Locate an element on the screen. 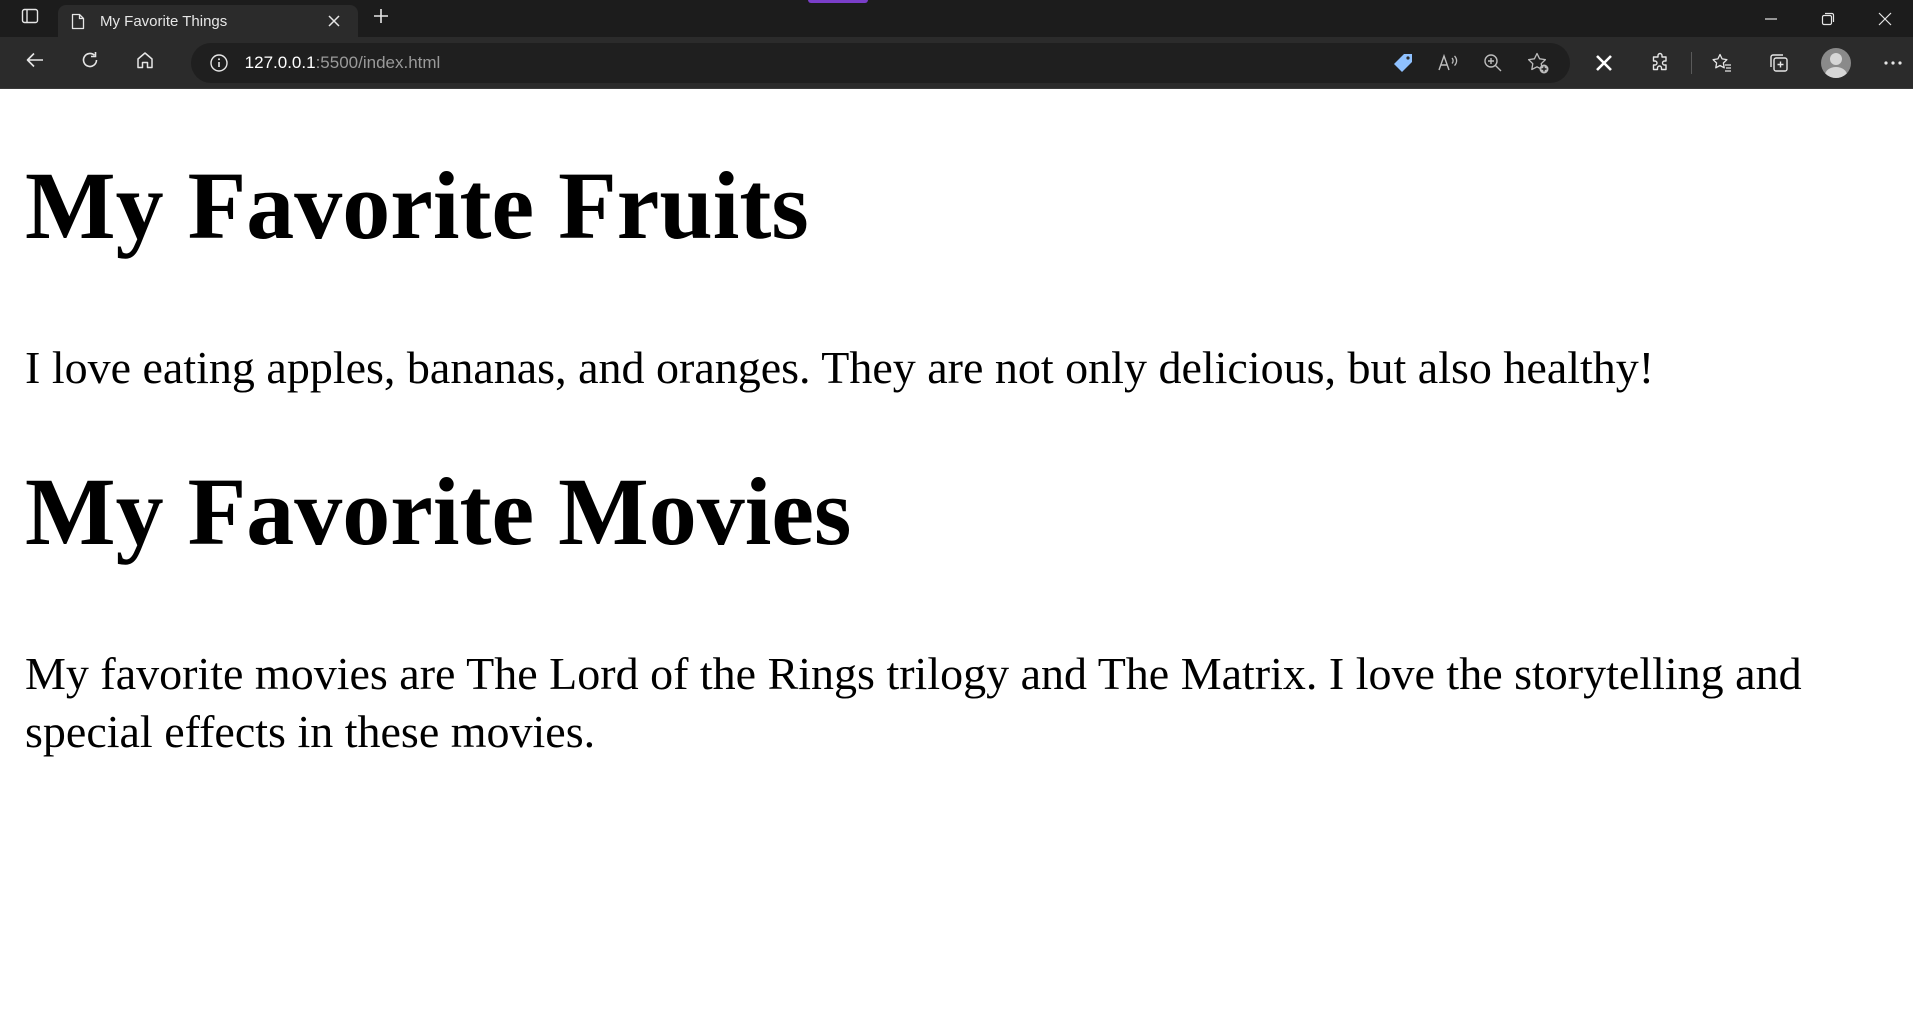 The width and height of the screenshot is (1913, 1021). profile-button is located at coordinates (1836, 63).